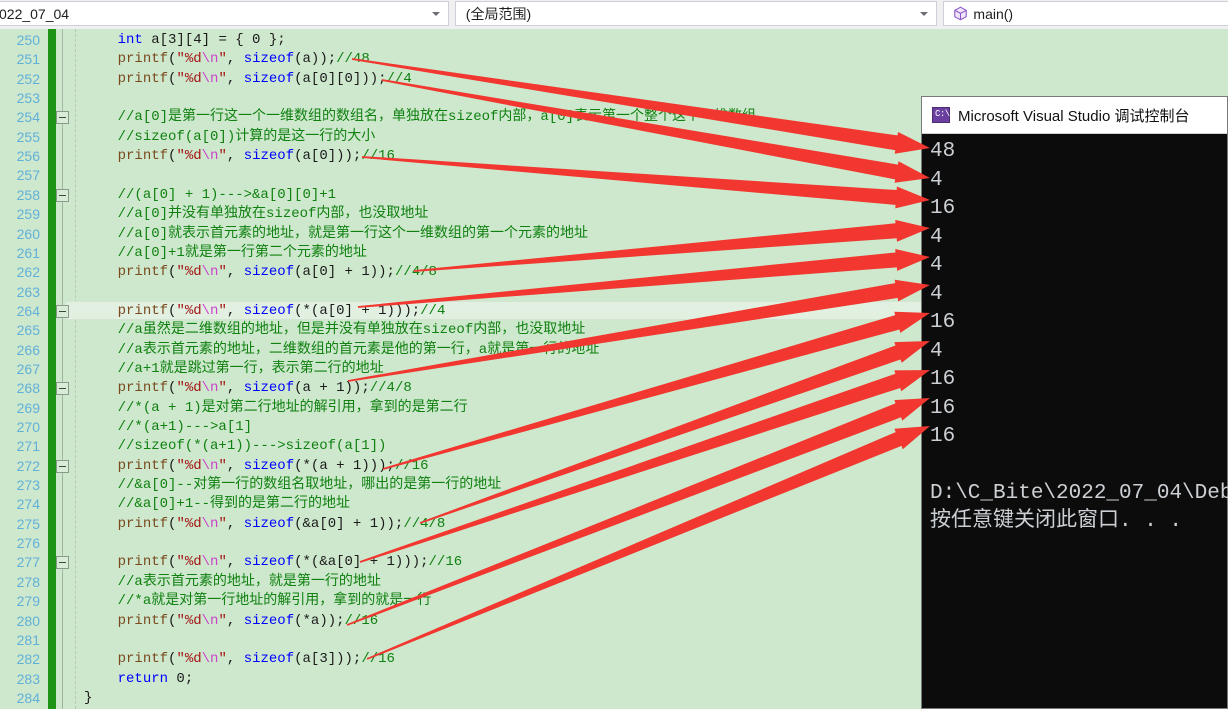 This screenshot has width=1228, height=709. What do you see at coordinates (28, 330) in the screenshot?
I see `line-number: 265` at bounding box center [28, 330].